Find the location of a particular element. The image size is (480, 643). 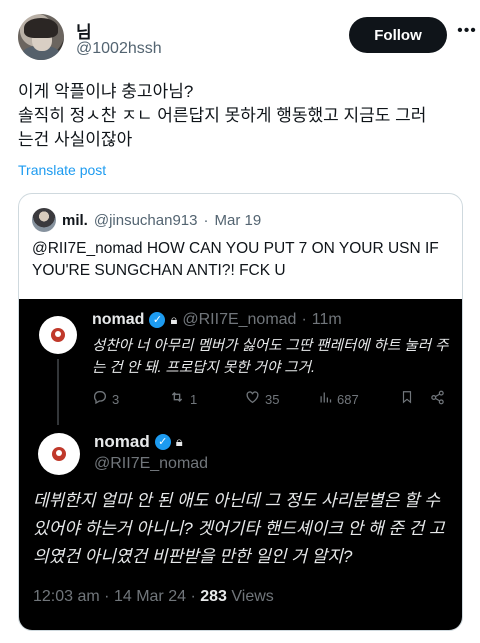

avatar-hair is located at coordinates (41, 28).